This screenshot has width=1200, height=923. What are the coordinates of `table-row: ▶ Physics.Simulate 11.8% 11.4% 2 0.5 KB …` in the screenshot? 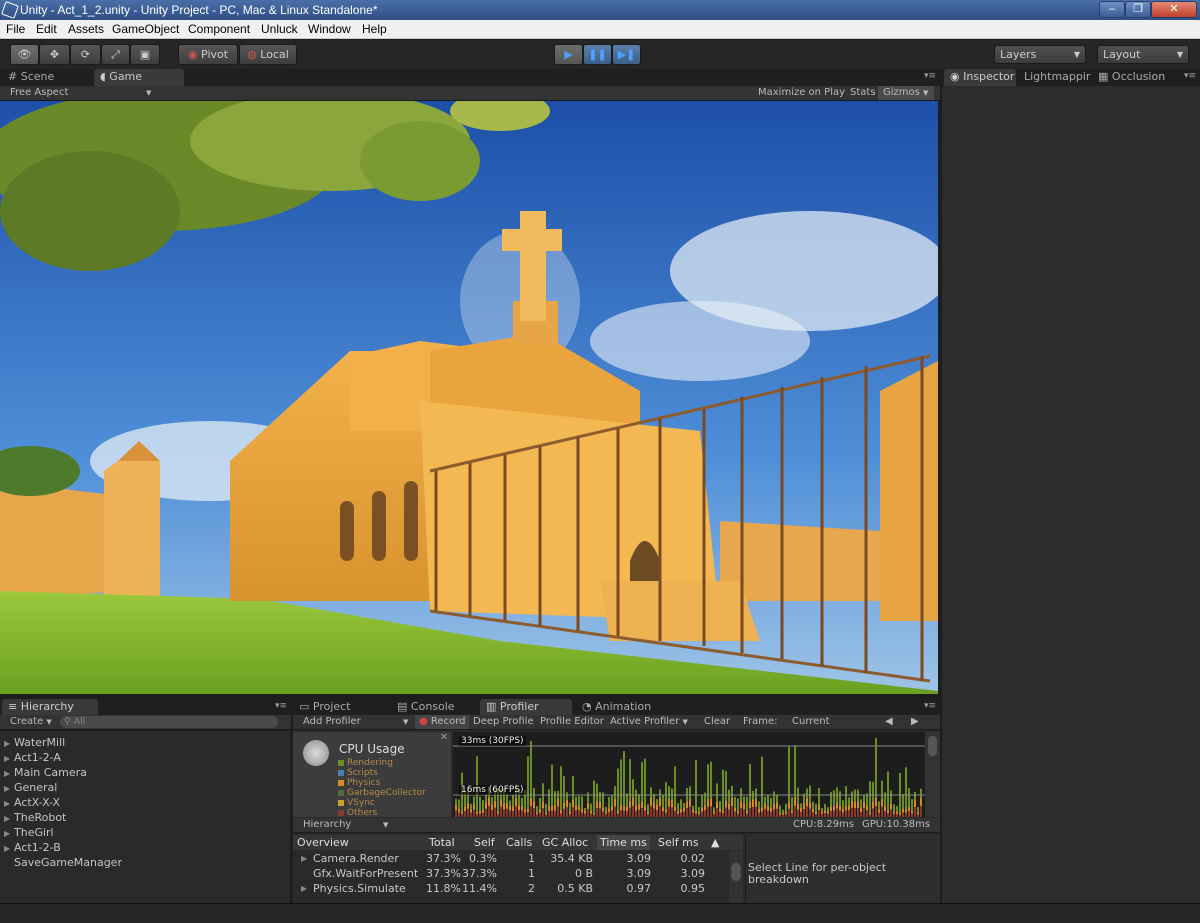 It's located at (513, 888).